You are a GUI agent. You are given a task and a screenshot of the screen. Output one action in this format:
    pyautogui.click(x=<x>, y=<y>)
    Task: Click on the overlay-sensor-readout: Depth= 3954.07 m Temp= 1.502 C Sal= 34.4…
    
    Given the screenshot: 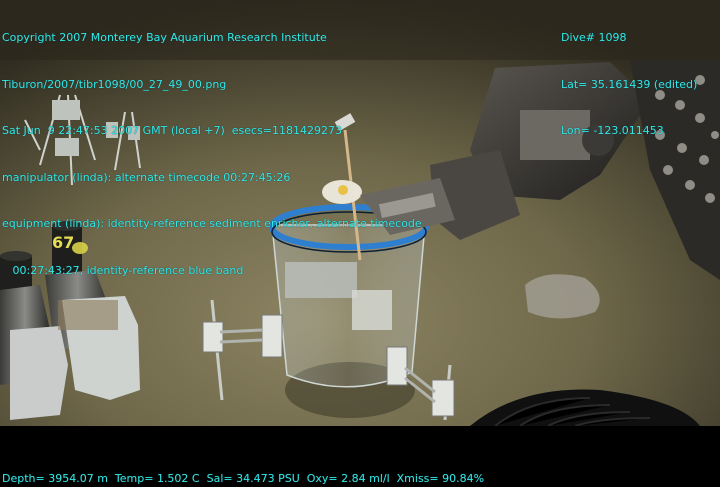 What is the action you would take?
    pyautogui.click(x=243, y=478)
    